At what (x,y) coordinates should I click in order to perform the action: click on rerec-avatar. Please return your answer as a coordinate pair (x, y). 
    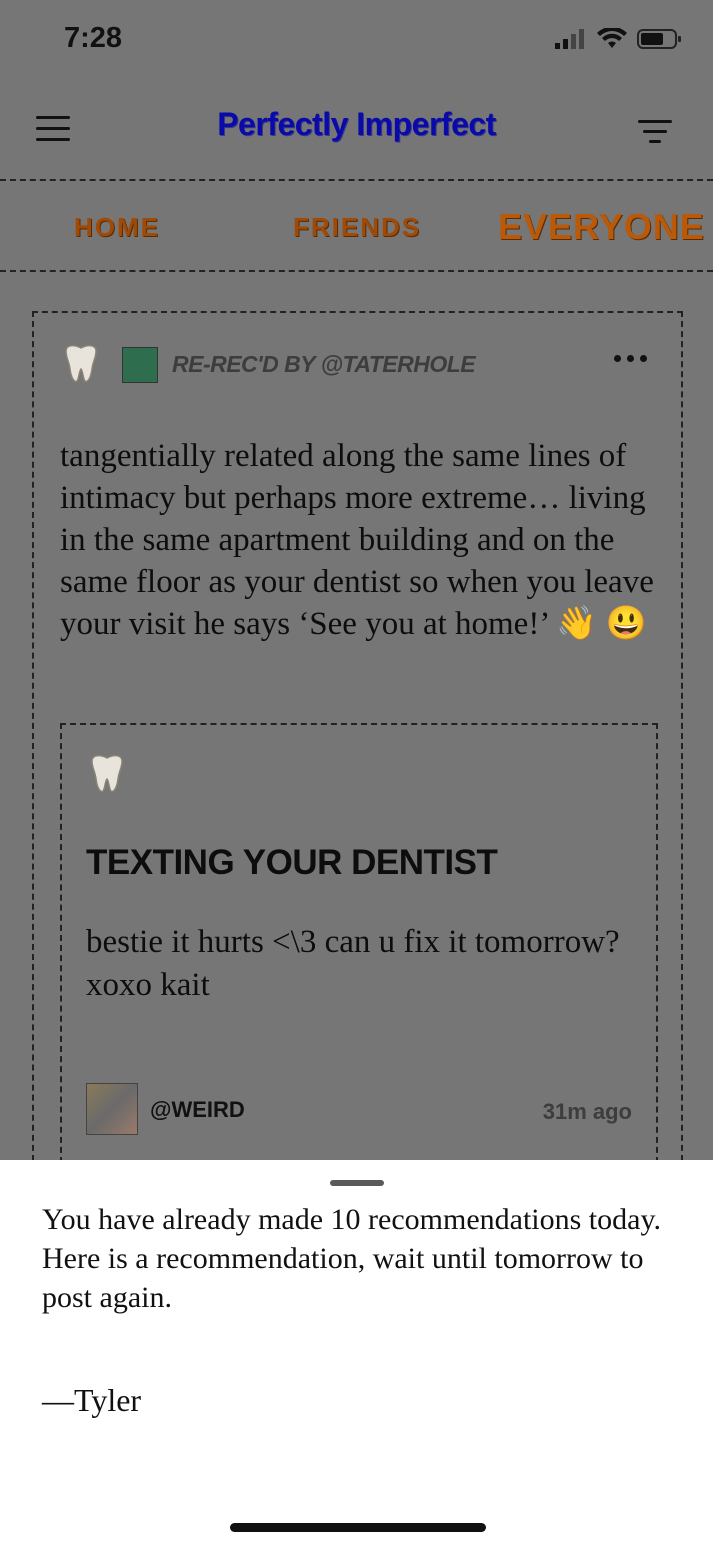
    Looking at the image, I should click on (140, 365).